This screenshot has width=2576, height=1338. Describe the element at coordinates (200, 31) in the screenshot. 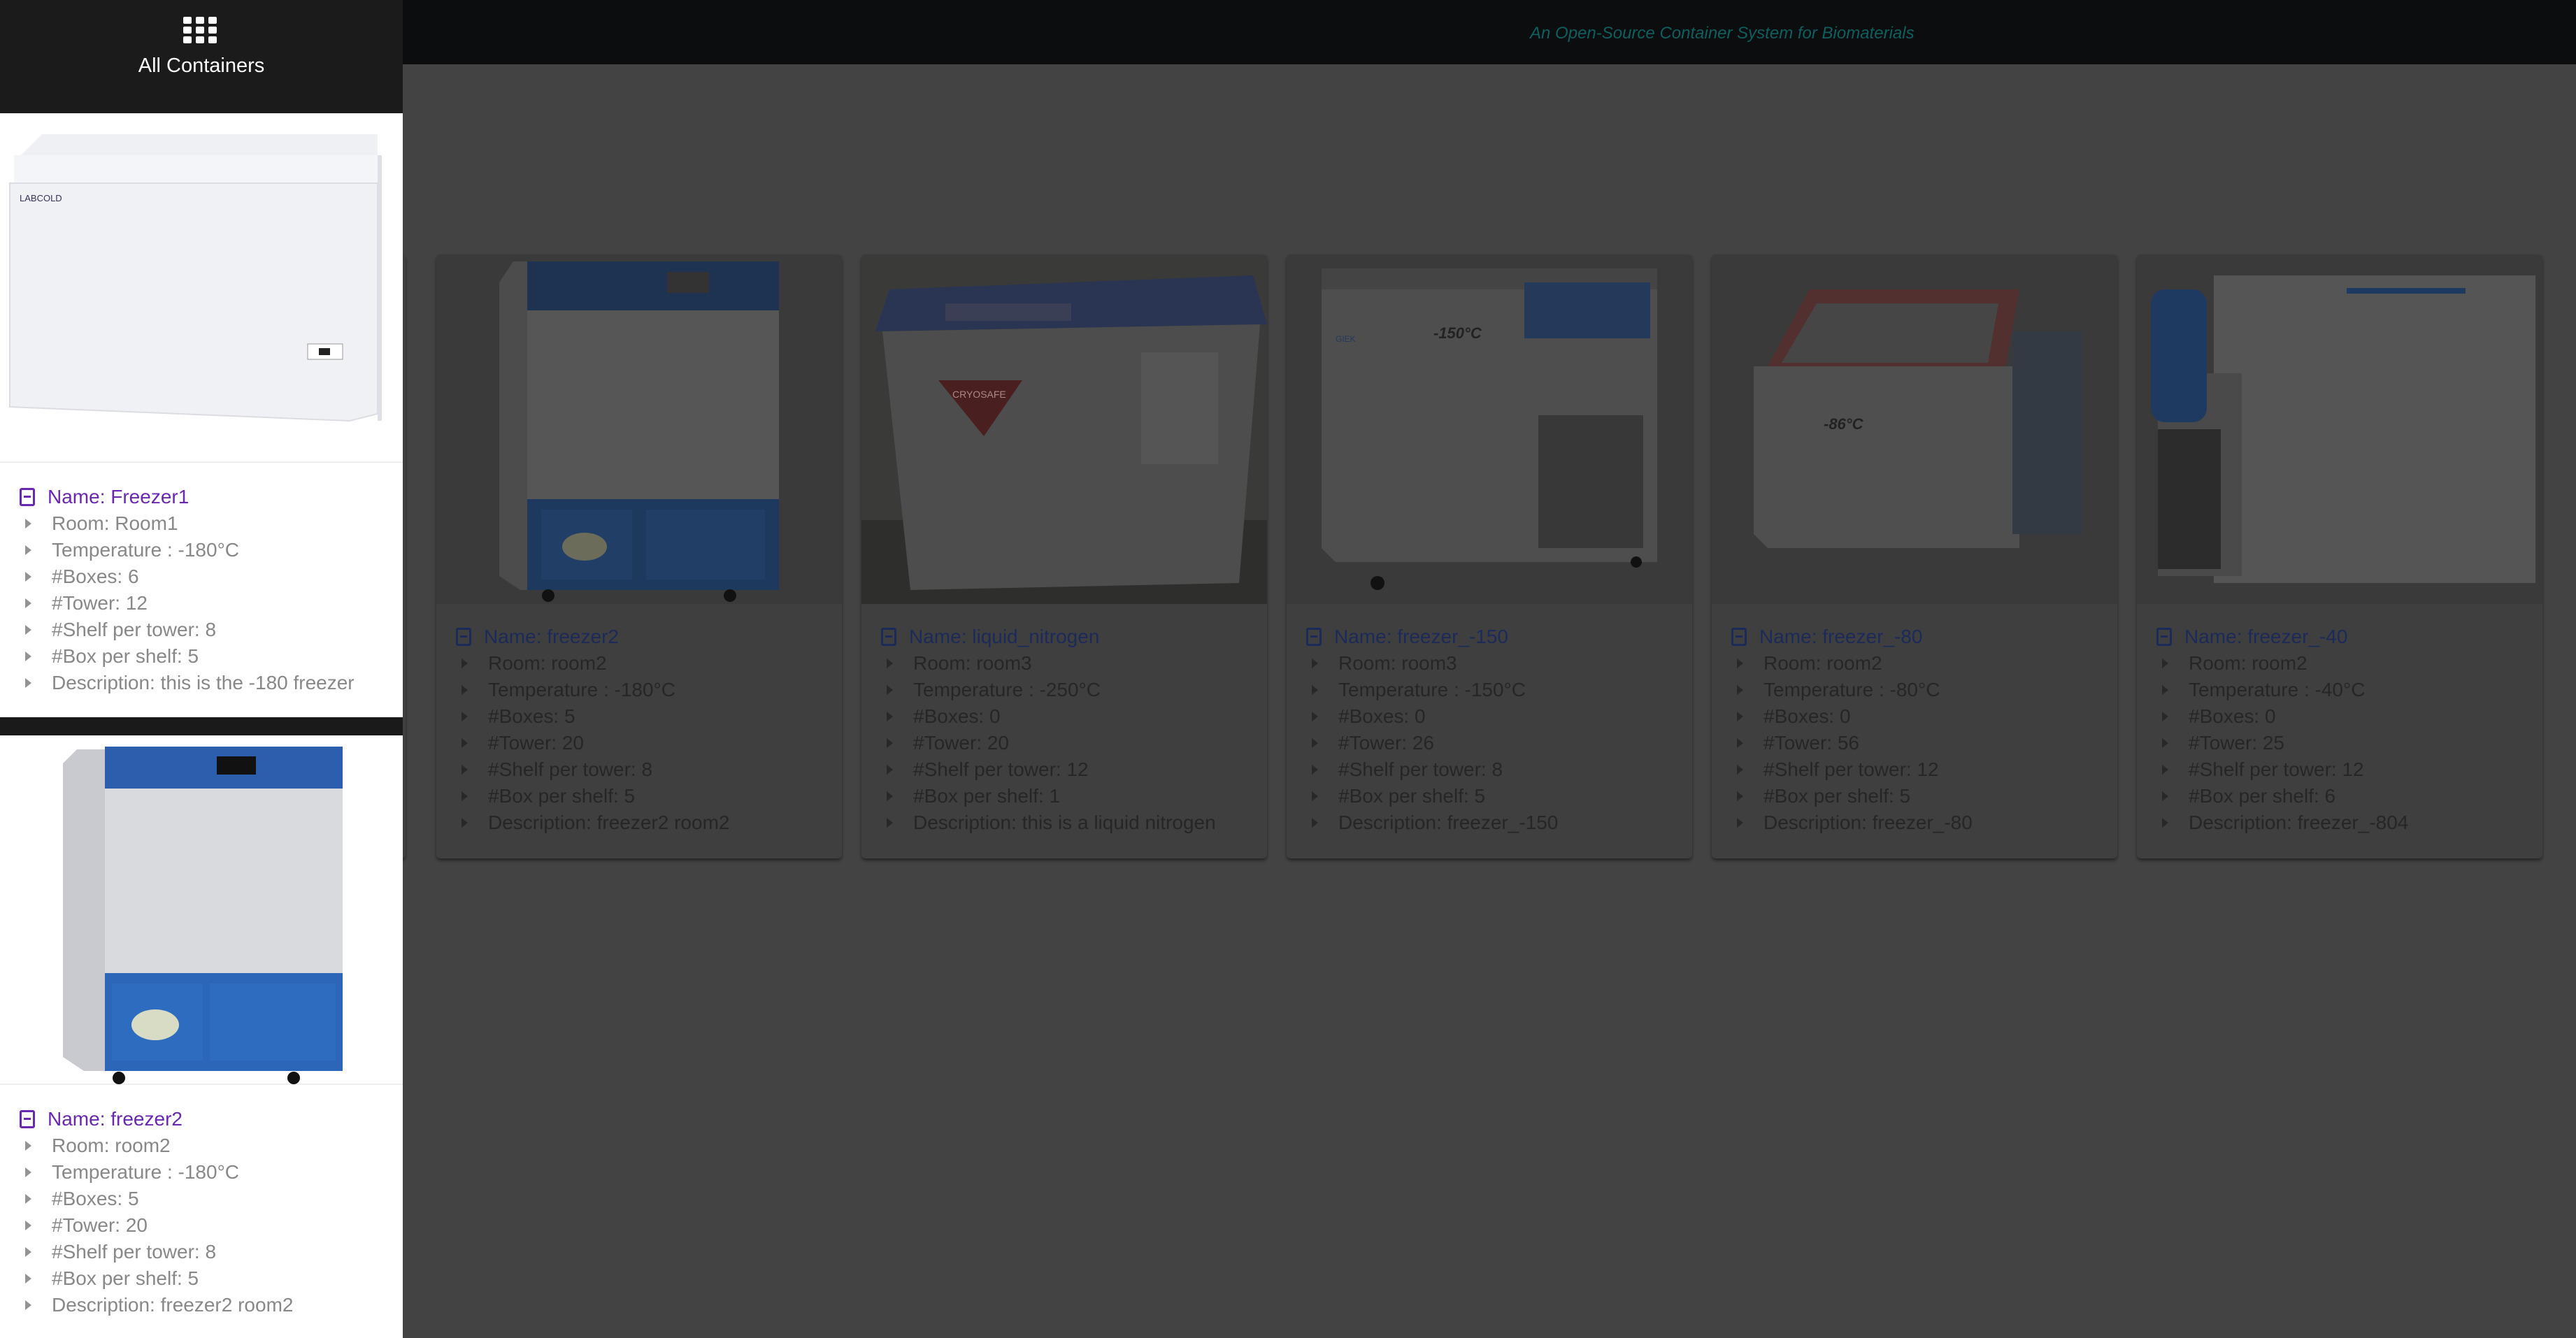

I see `grid-icon` at that location.